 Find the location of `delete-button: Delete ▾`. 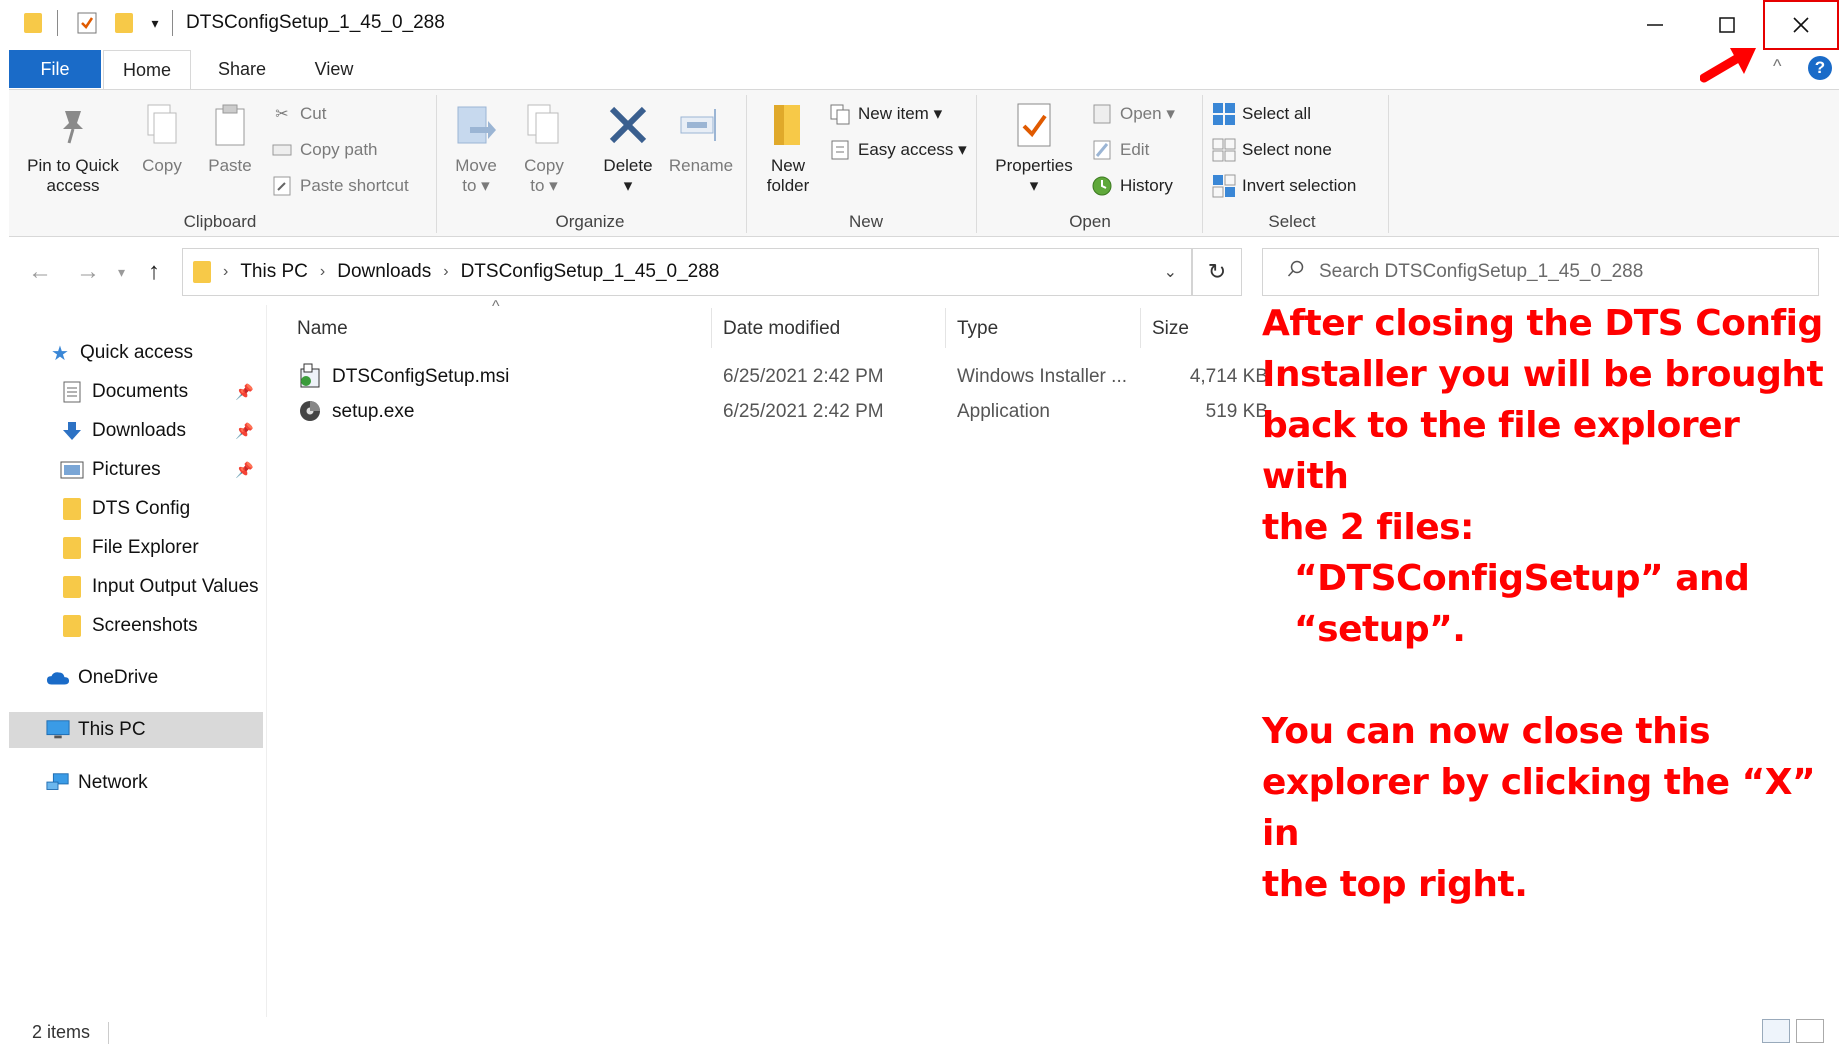

delete-button: Delete ▾ is located at coordinates (628, 148).